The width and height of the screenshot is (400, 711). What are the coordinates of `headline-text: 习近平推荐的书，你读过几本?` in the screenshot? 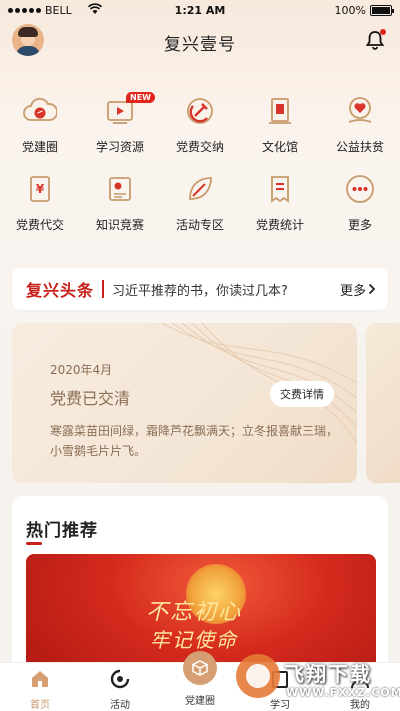 It's located at (226, 289).